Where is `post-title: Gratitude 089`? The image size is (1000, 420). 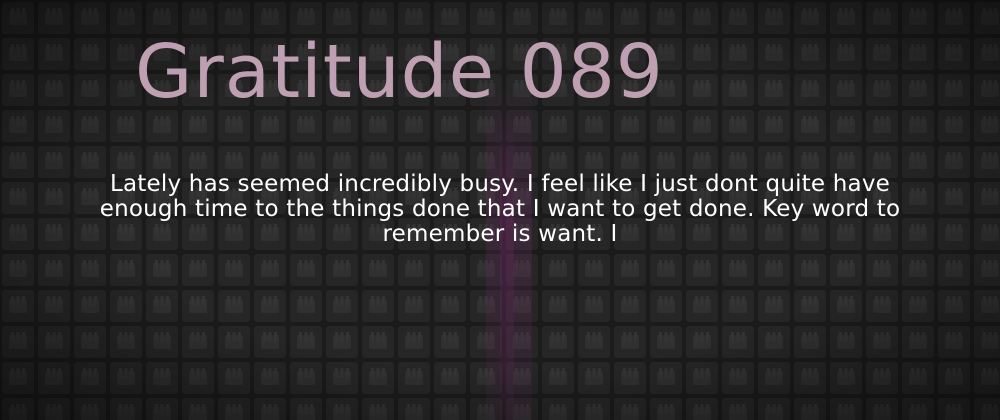 post-title: Gratitude 089 is located at coordinates (399, 72).